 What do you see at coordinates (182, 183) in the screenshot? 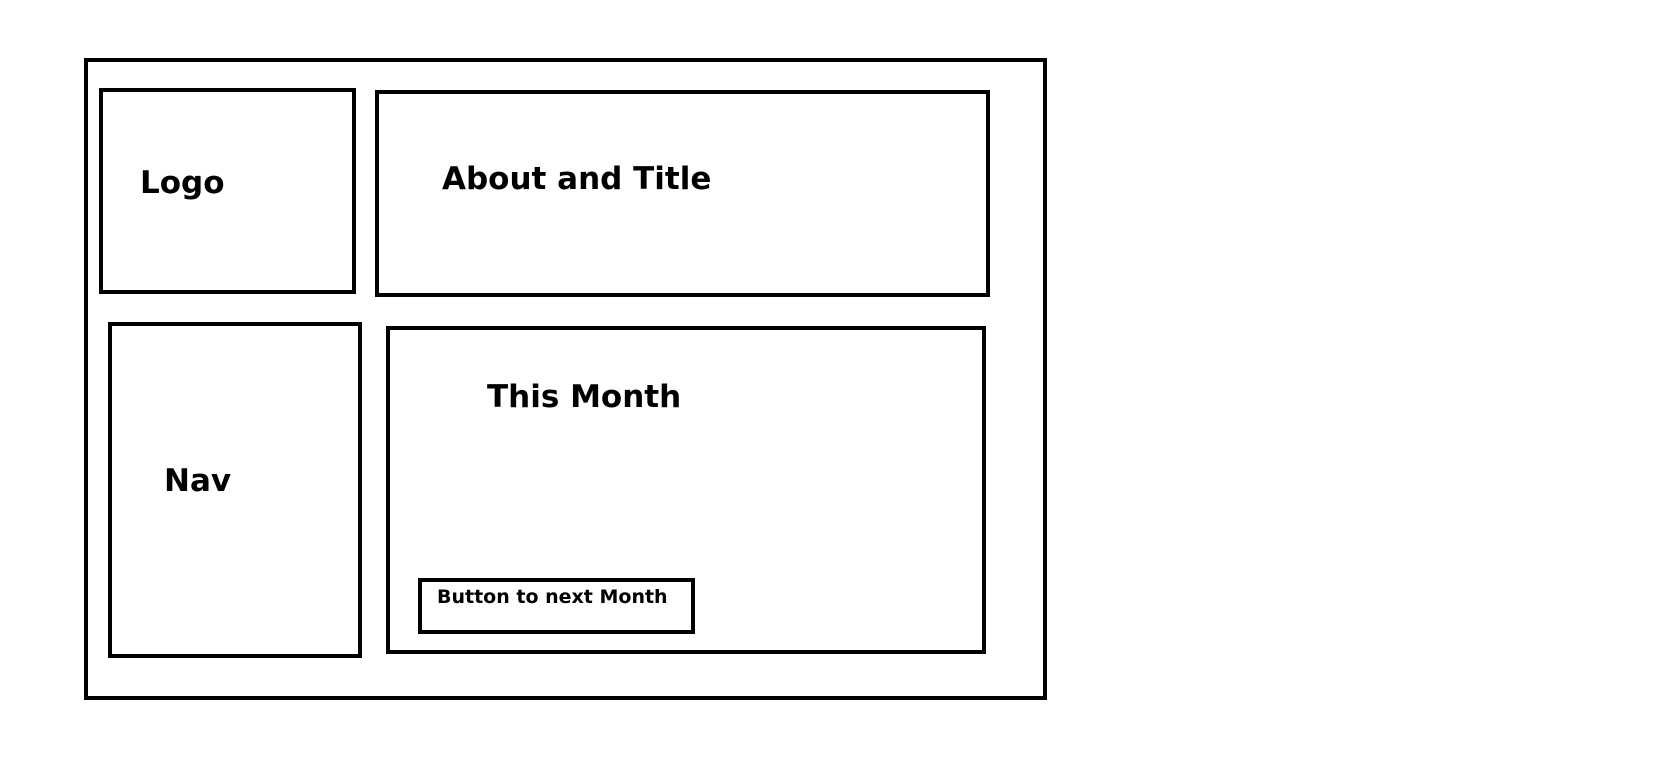
I see `logo-label: Logo` at bounding box center [182, 183].